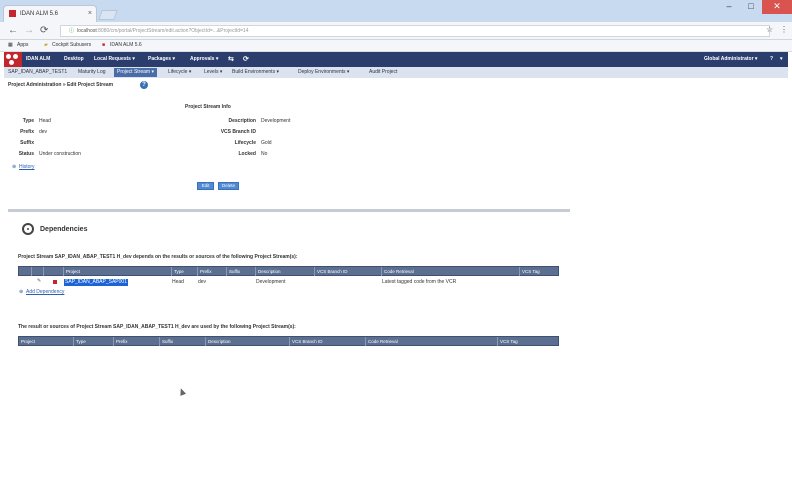 This screenshot has width=792, height=499. I want to click on col-vcs-branch: VCS Branch ID, so click(347, 271).